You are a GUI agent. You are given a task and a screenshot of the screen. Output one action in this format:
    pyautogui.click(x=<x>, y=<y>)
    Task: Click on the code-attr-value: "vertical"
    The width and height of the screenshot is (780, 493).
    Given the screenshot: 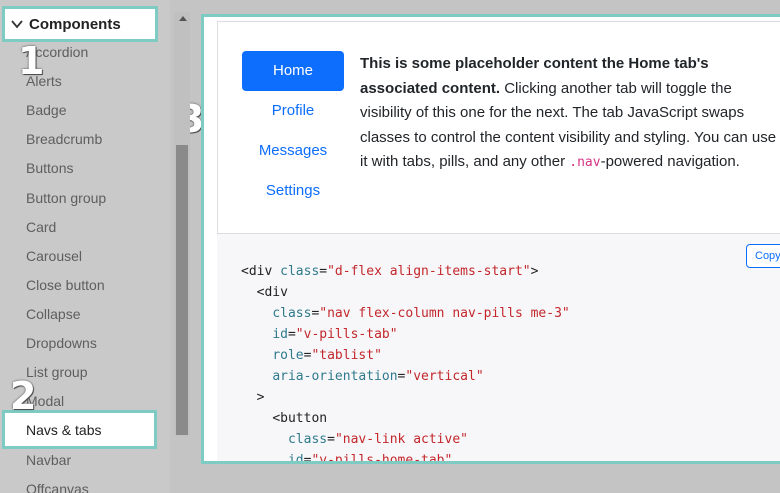 What is the action you would take?
    pyautogui.click(x=444, y=376)
    